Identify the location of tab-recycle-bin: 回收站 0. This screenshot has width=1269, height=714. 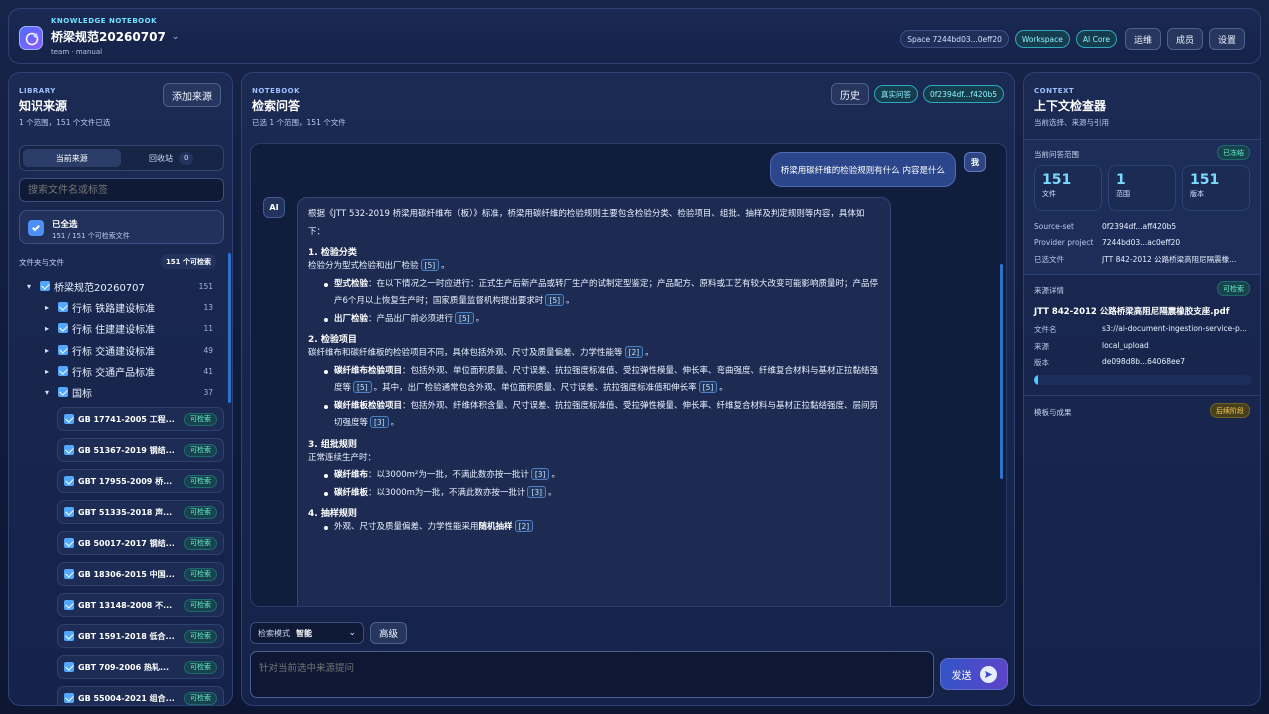
(172, 158).